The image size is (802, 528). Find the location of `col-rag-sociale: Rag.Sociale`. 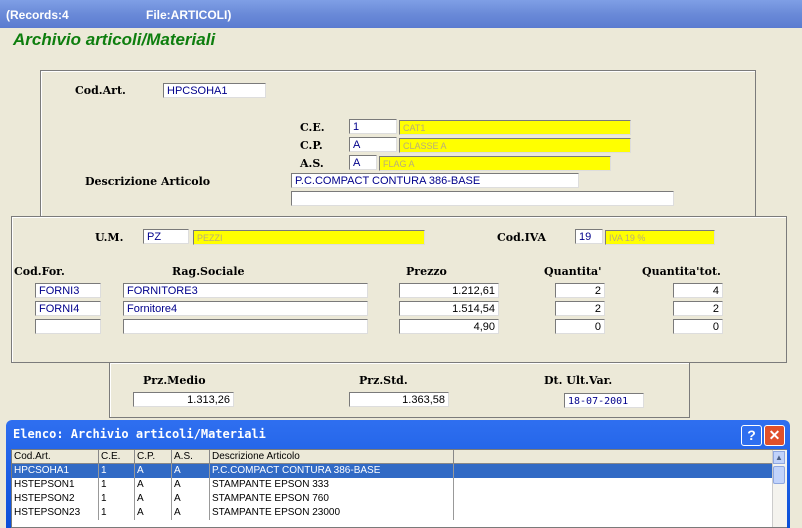

col-rag-sociale: Rag.Sociale is located at coordinates (208, 271).